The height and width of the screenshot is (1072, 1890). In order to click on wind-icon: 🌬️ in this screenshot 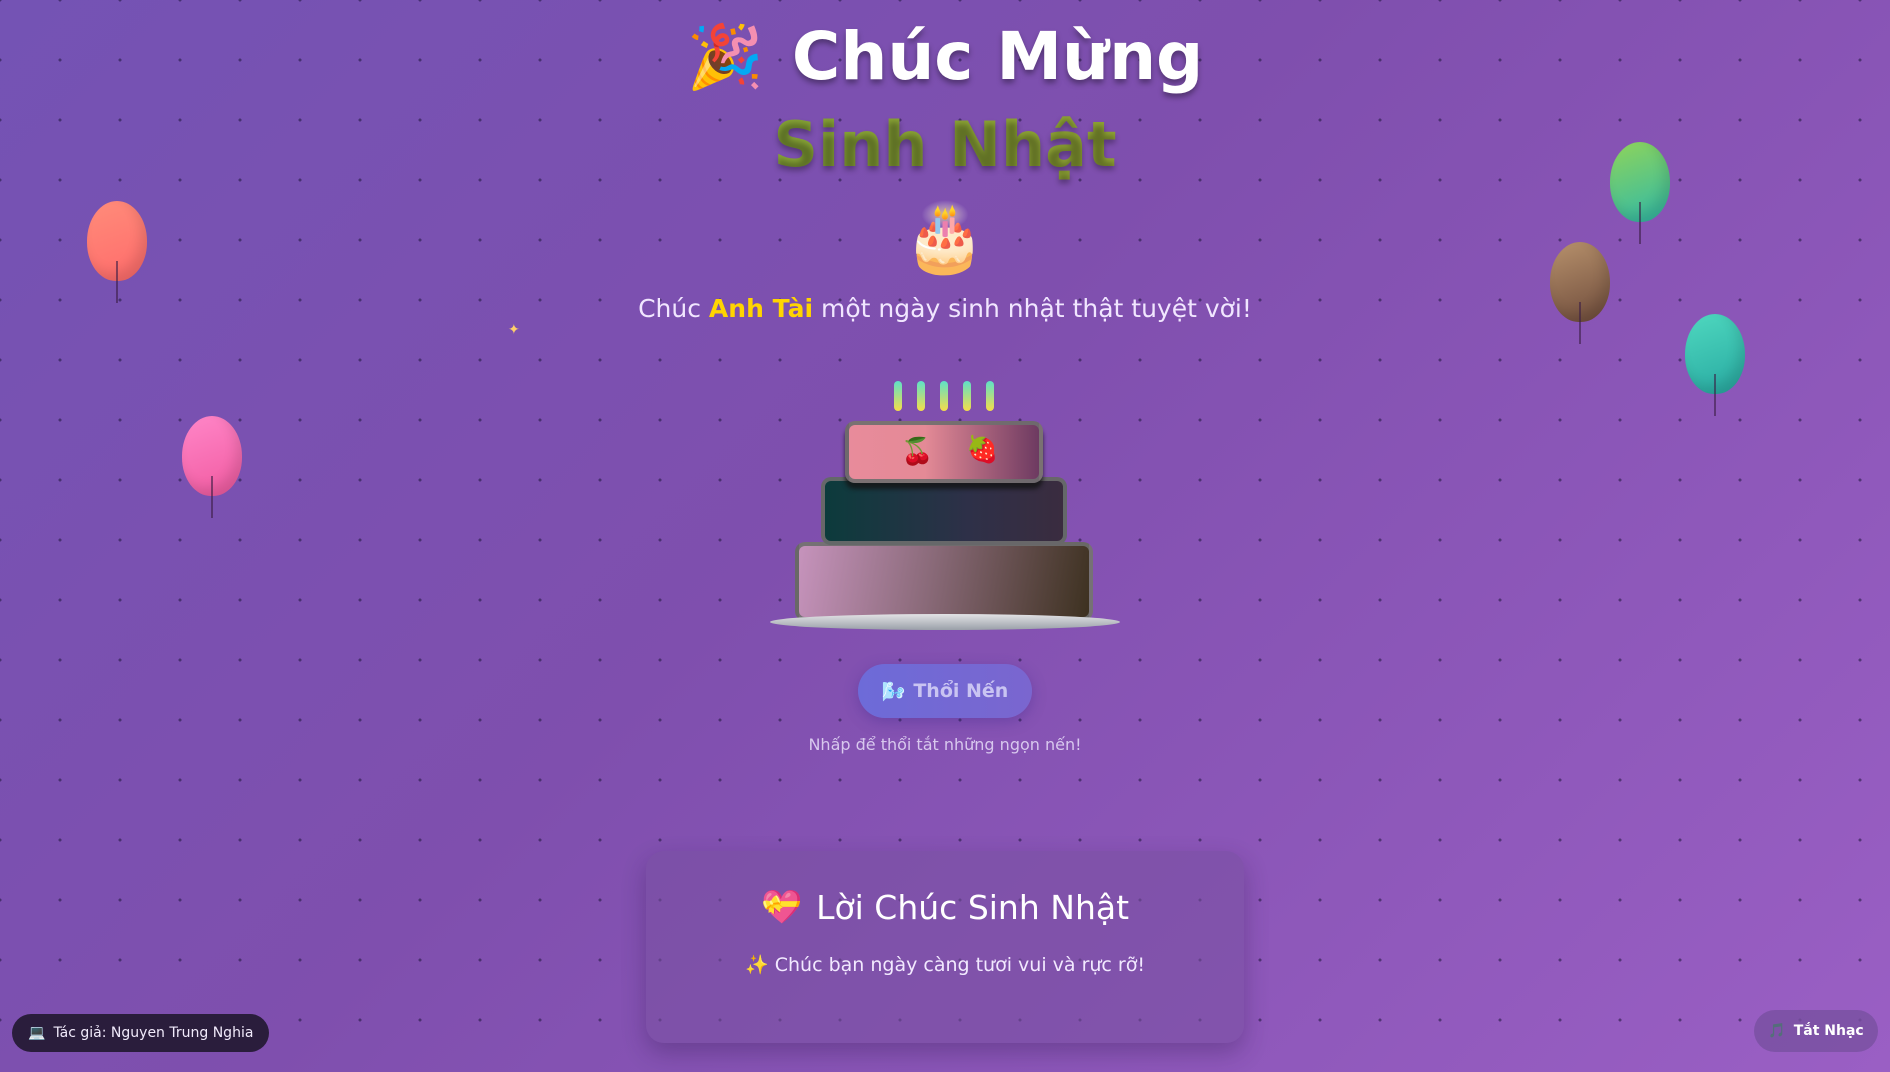, I will do `click(893, 691)`.